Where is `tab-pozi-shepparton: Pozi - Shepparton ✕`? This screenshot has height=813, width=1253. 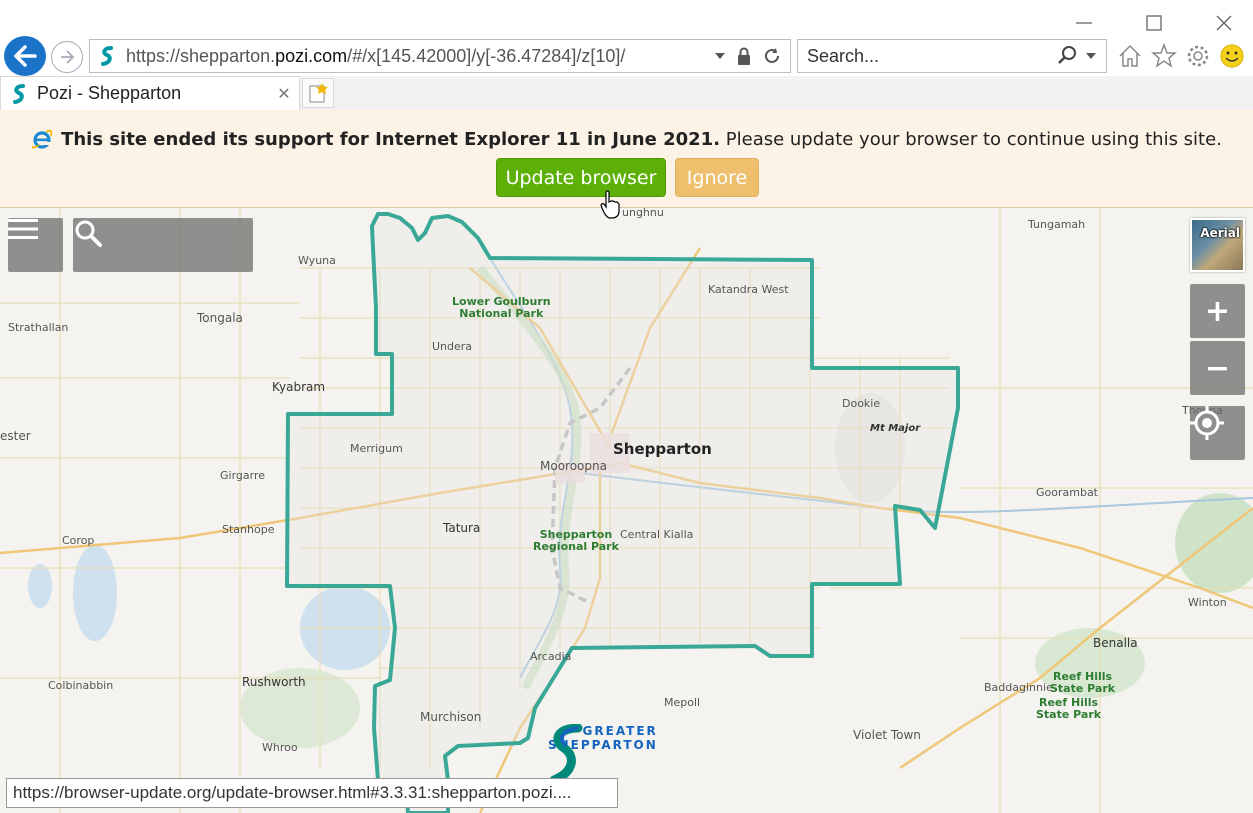 tab-pozi-shepparton: Pozi - Shepparton ✕ is located at coordinates (150, 93).